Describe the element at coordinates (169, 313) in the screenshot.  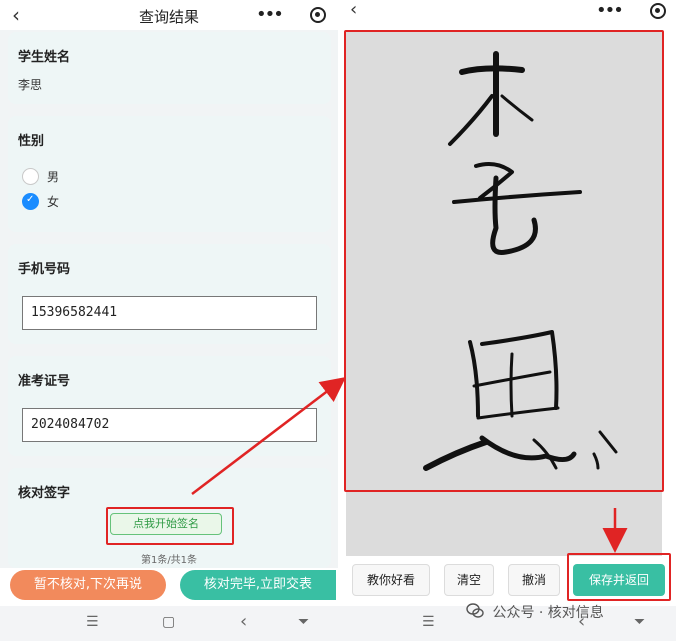
I see `phone-input: 15396582441` at that location.